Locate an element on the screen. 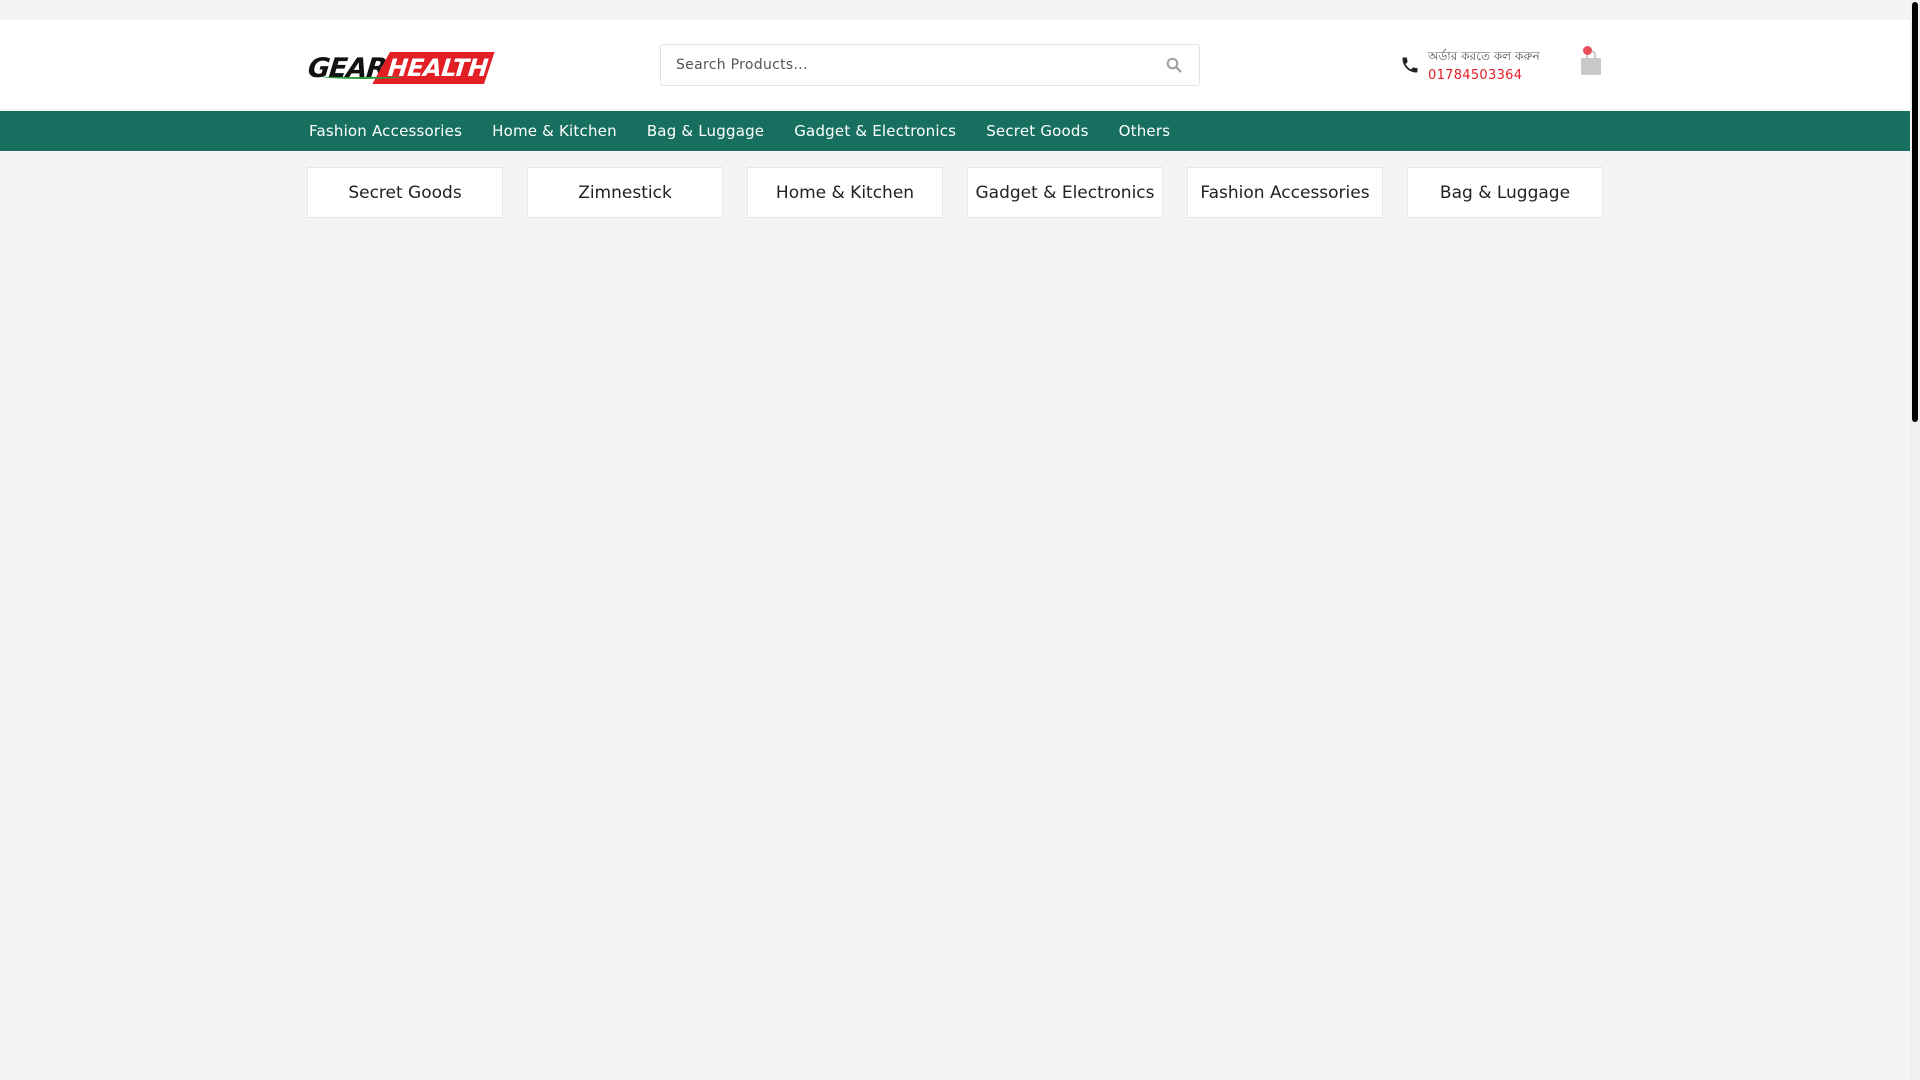 This screenshot has height=1080, width=1920. nav-item-fashion-accessories: Fashion Accessories is located at coordinates (385, 131).